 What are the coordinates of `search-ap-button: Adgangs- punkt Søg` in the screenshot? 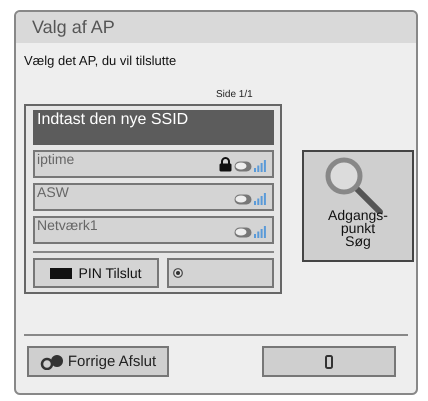 It's located at (358, 206).